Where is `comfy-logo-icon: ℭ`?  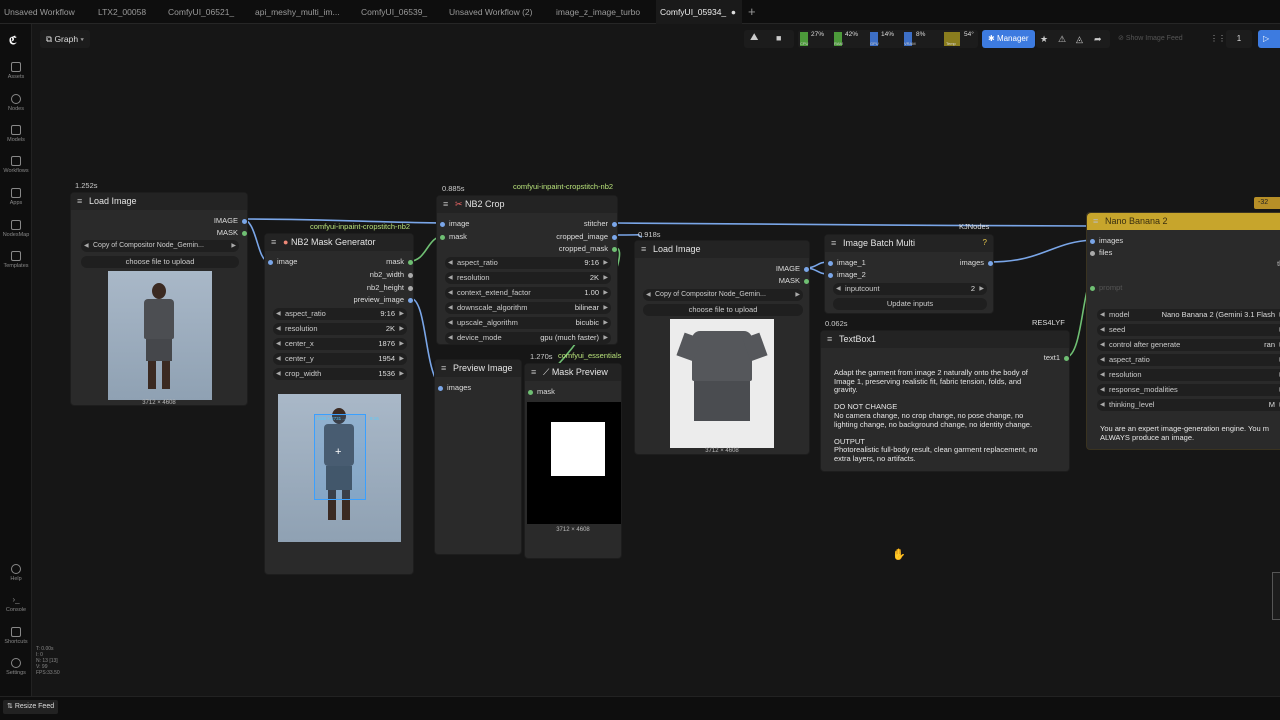
comfy-logo-icon: ℭ is located at coordinates (16, 41).